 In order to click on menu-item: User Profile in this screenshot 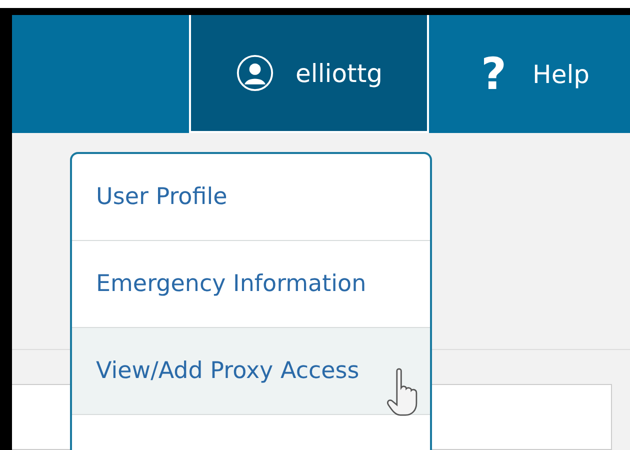, I will do `click(251, 197)`.